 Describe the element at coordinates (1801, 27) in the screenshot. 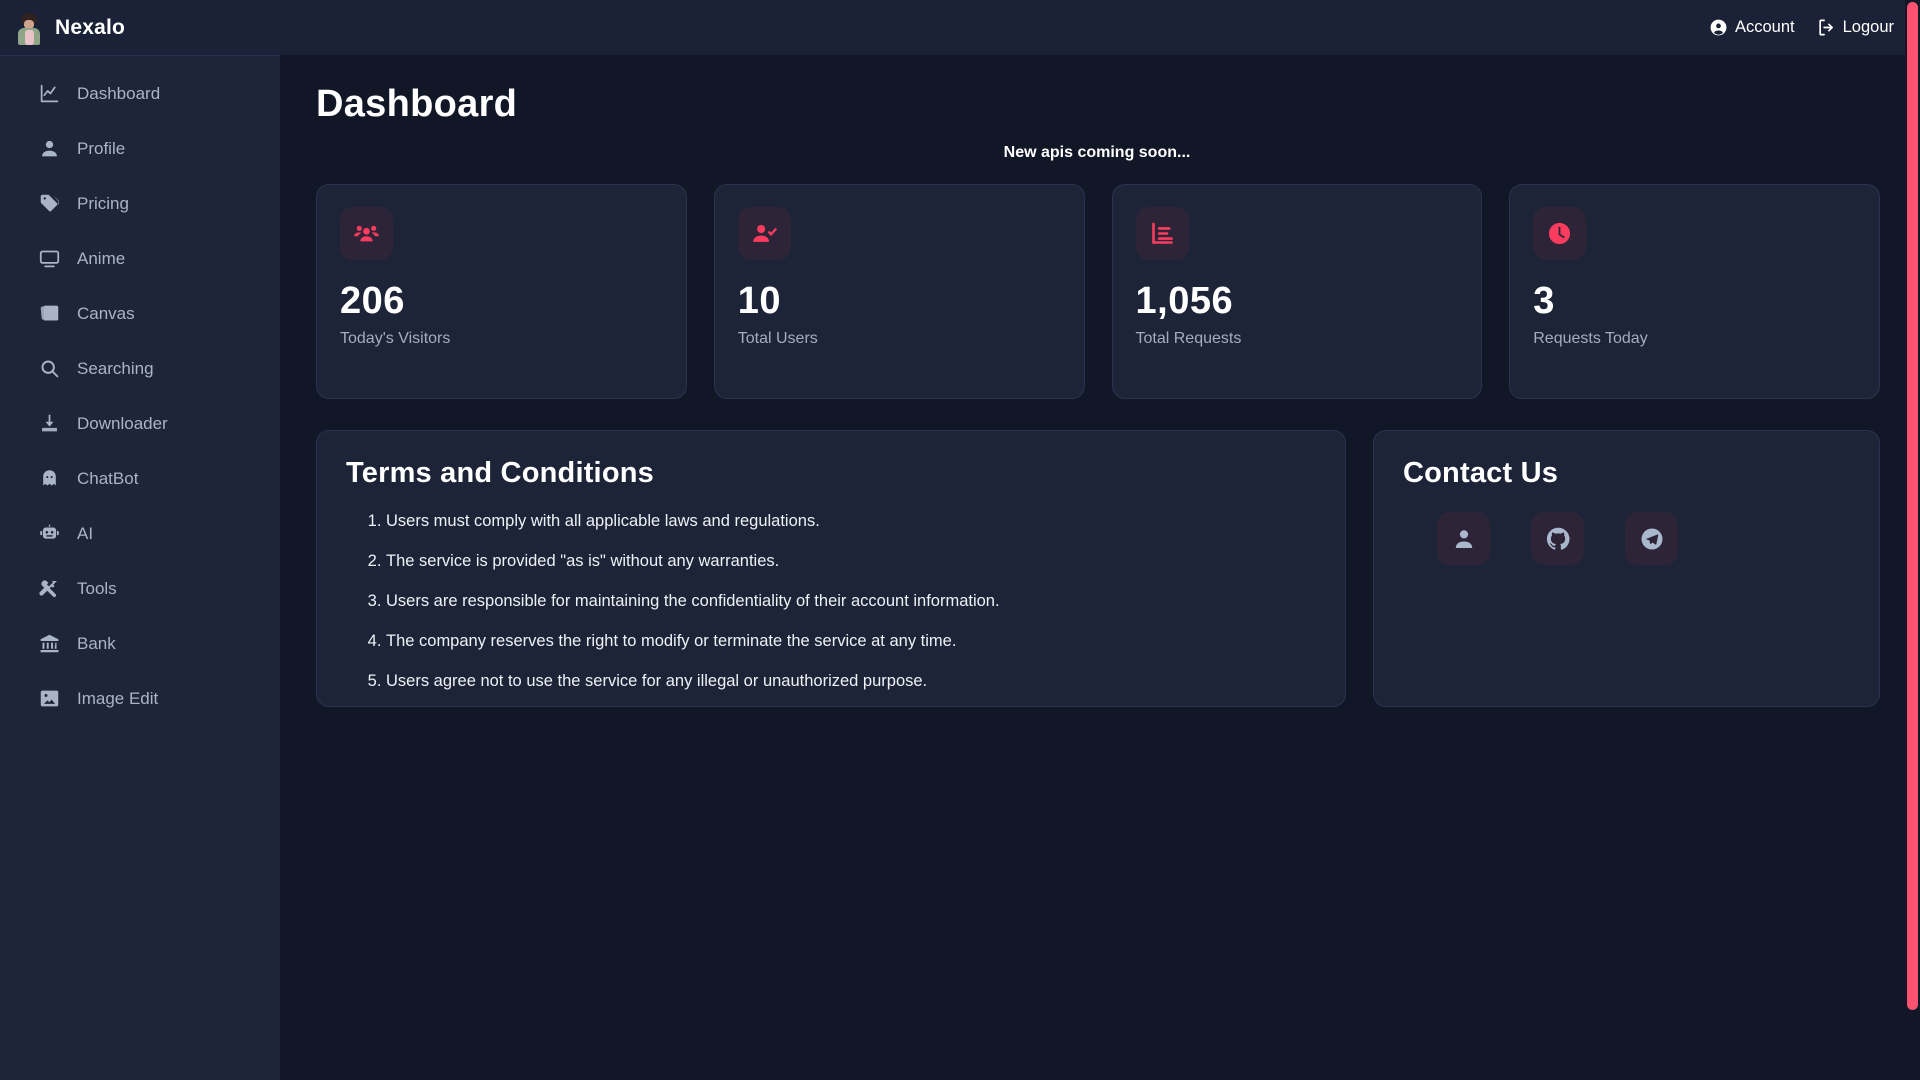

I see `top-bar-actions: Account Logour` at that location.